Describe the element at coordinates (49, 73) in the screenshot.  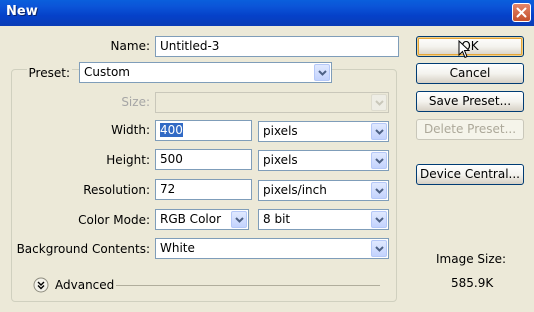
I see `preset-label: Preset:` at that location.